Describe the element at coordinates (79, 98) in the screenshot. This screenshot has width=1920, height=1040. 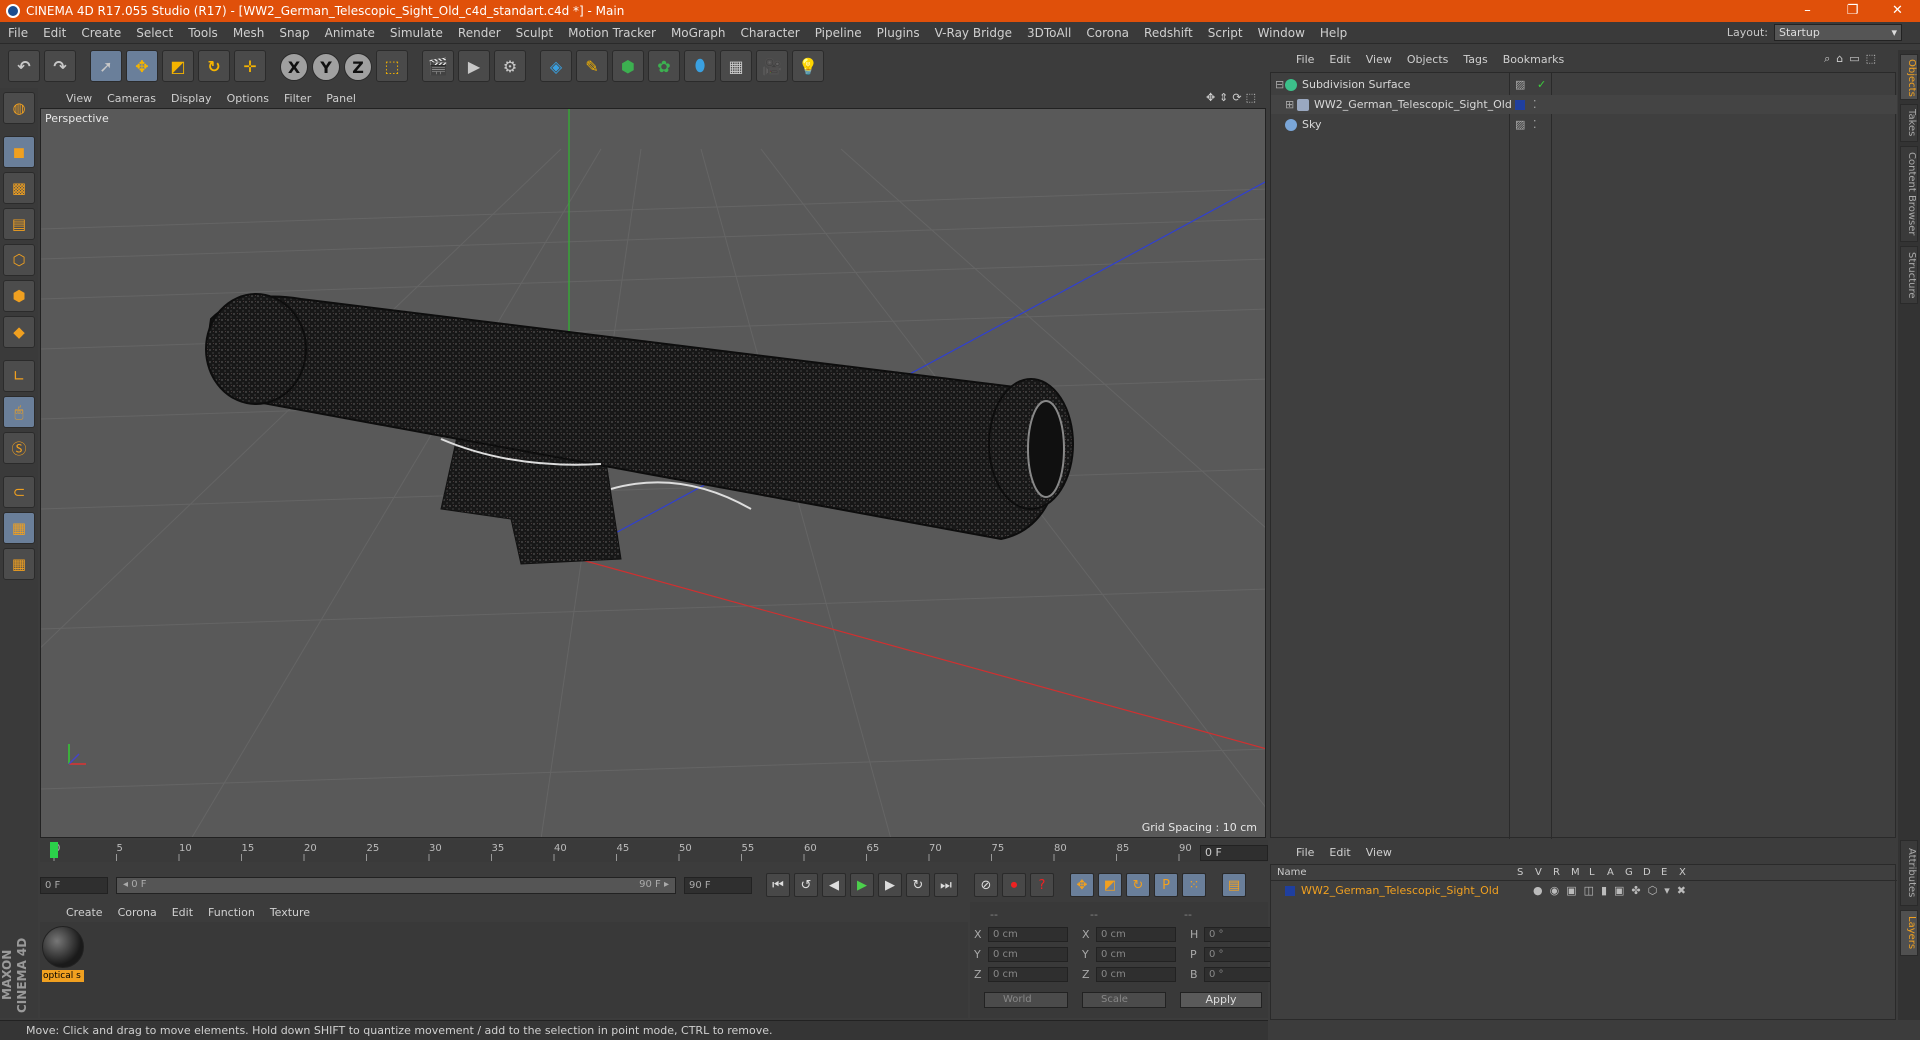
I see `viewport-menu-view: View` at that location.